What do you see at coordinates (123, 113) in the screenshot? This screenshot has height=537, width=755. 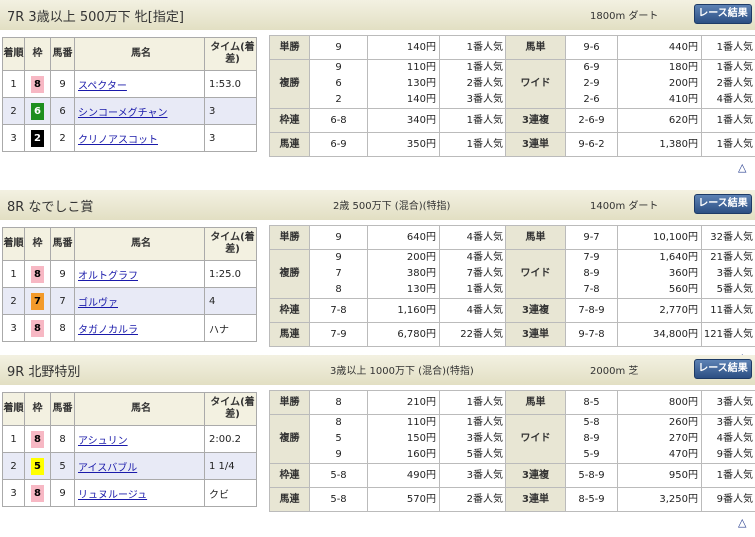 I see `horse-name-link: シンコーメグチャン` at bounding box center [123, 113].